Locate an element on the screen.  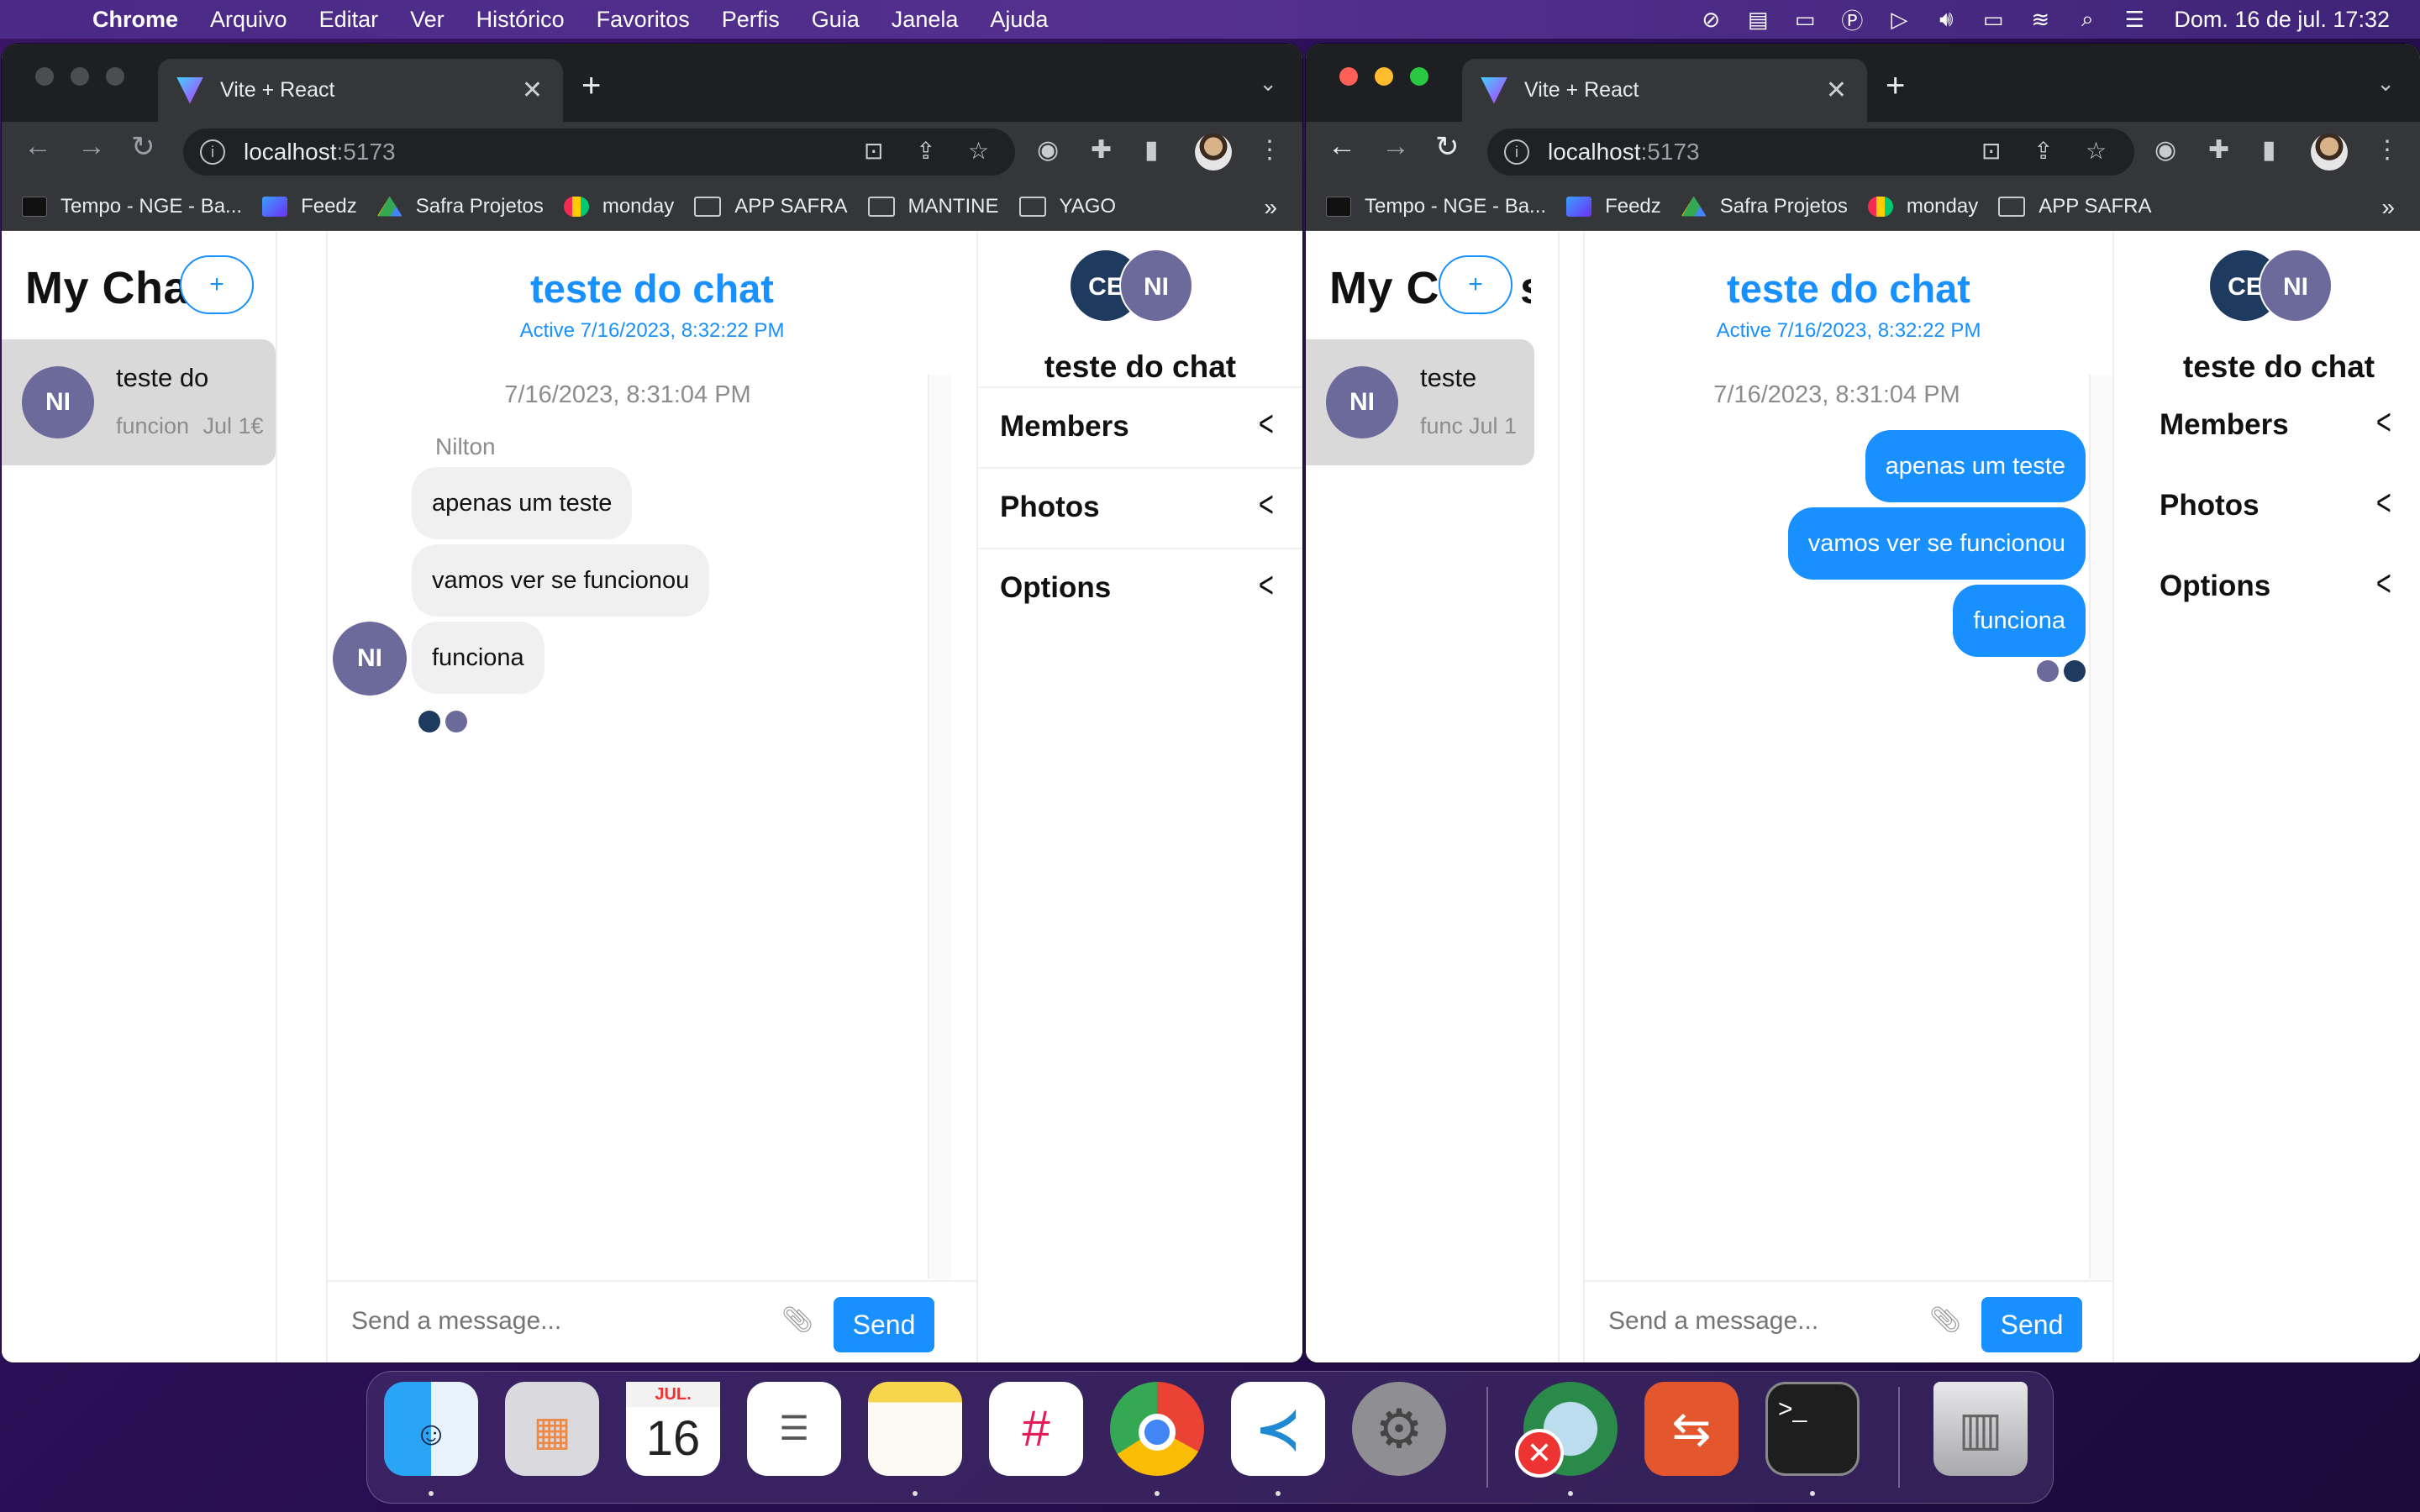
remote-desktop-icon: ⇆ is located at coordinates (1691, 1429).